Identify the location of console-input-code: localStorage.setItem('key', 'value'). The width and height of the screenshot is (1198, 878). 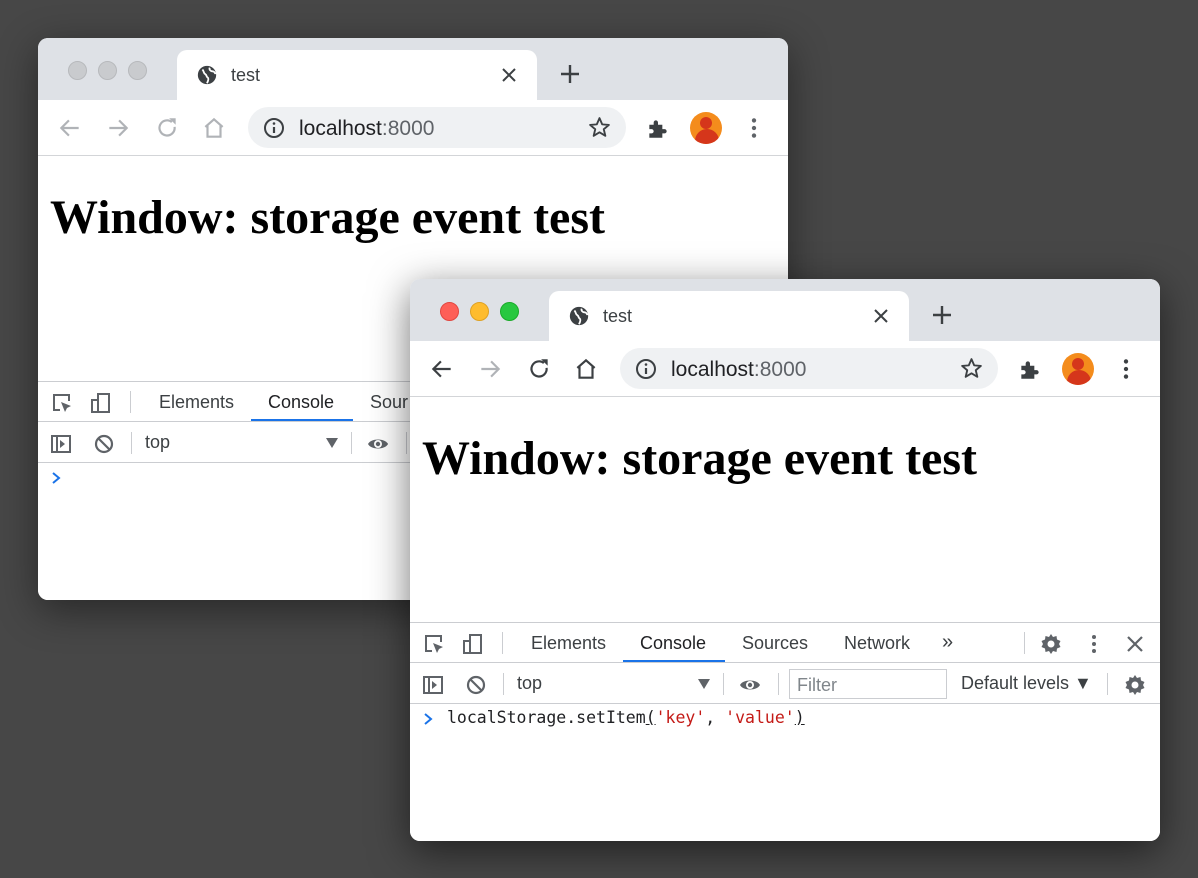
(626, 717).